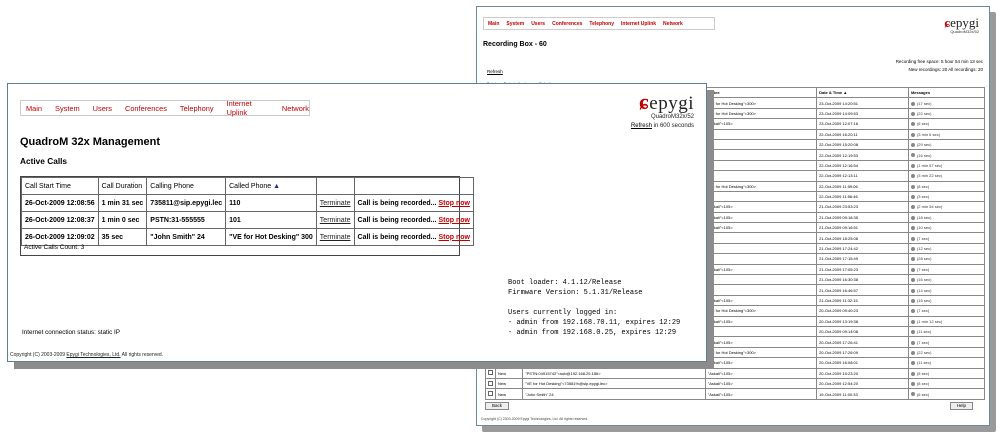  I want to click on epygi-link: Epygi Technologies, Ltd., so click(93, 355).